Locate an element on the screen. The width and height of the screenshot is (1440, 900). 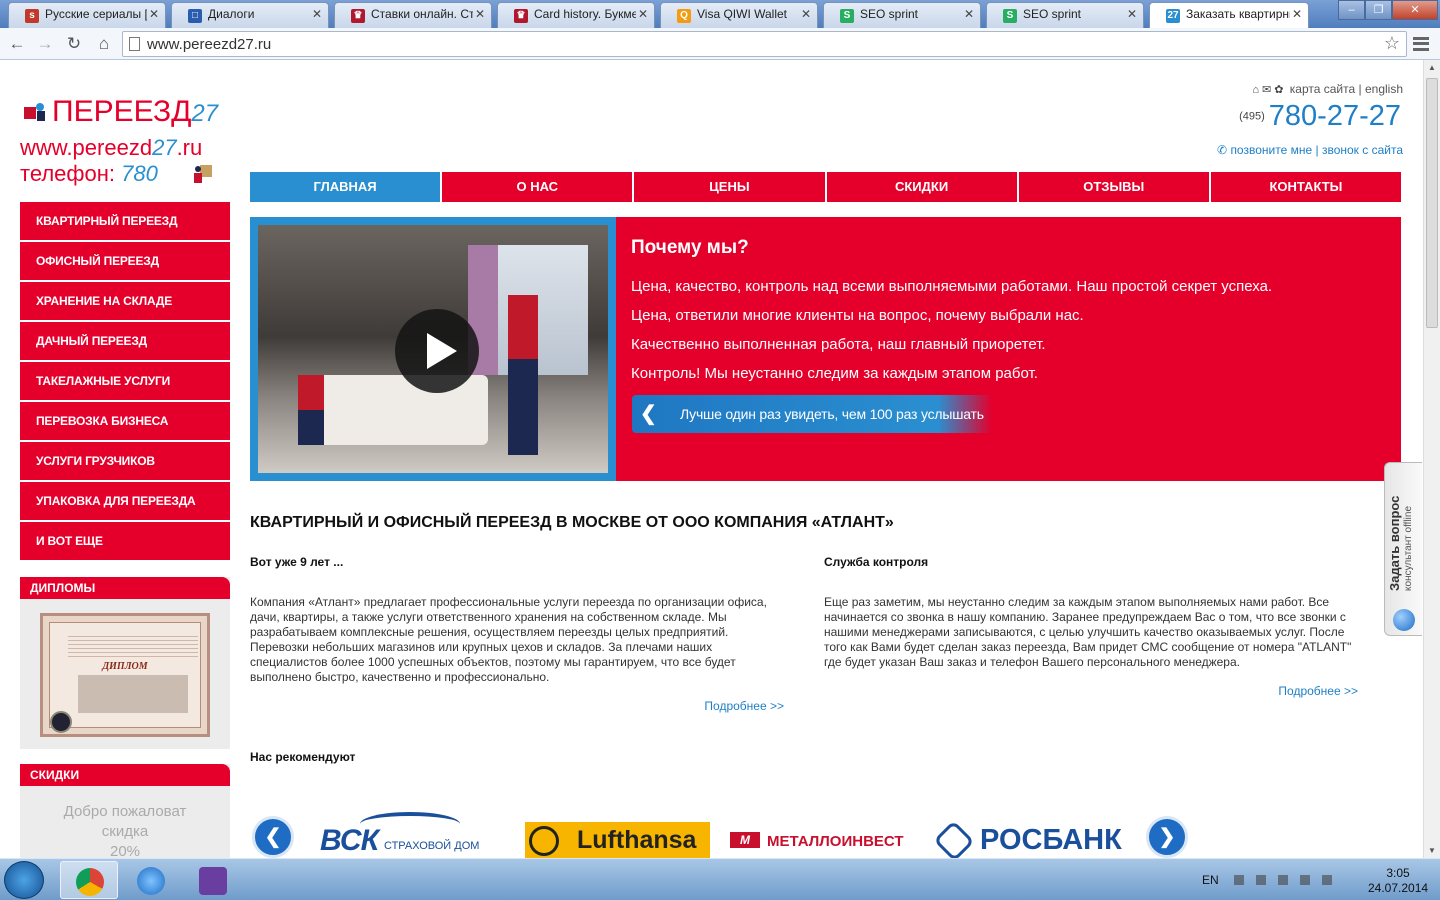
carousel-next-button: ❯ is located at coordinates (1167, 837).